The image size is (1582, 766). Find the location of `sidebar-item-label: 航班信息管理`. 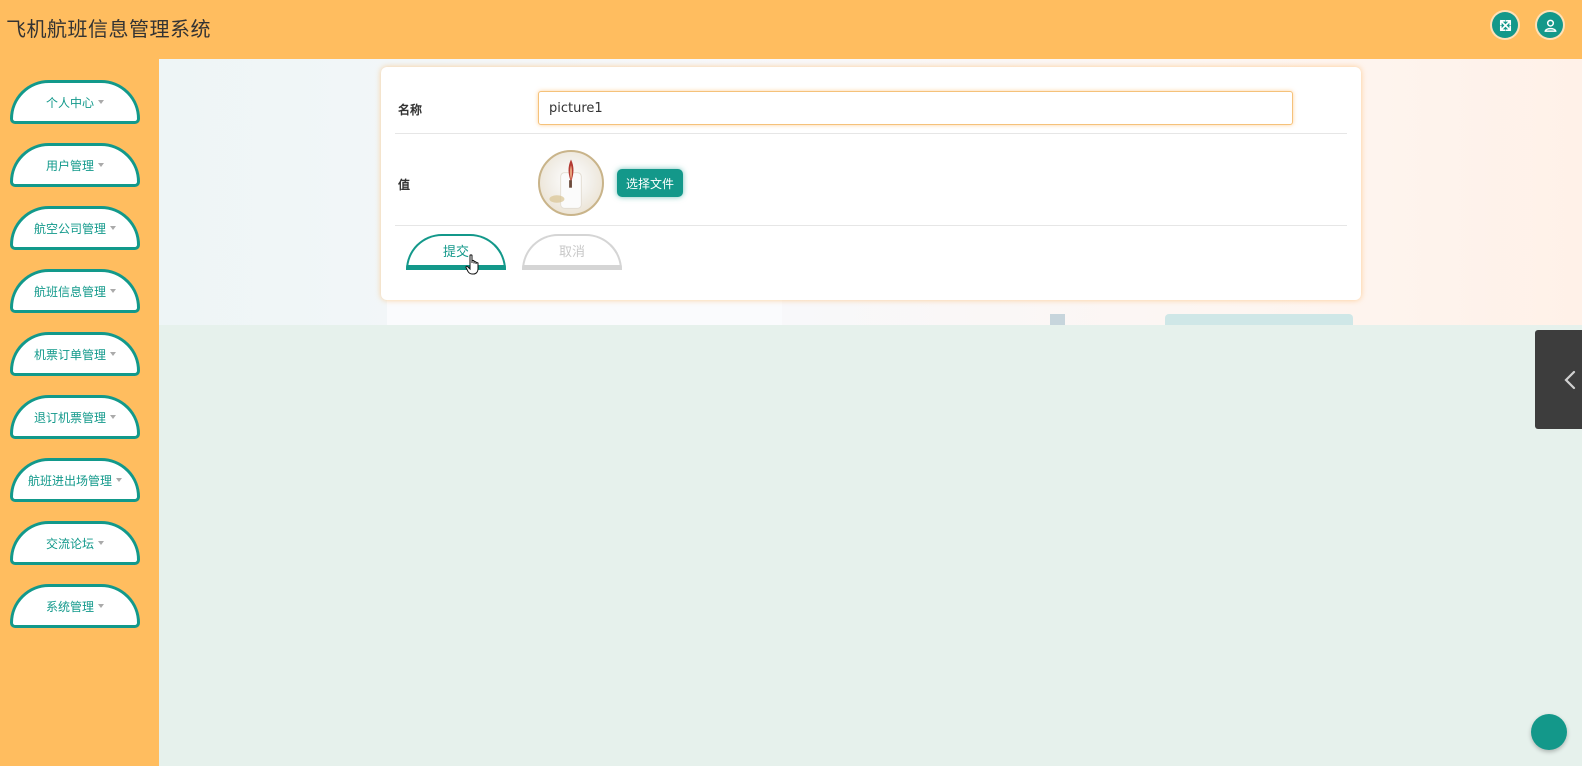

sidebar-item-label: 航班信息管理 is located at coordinates (69, 291).